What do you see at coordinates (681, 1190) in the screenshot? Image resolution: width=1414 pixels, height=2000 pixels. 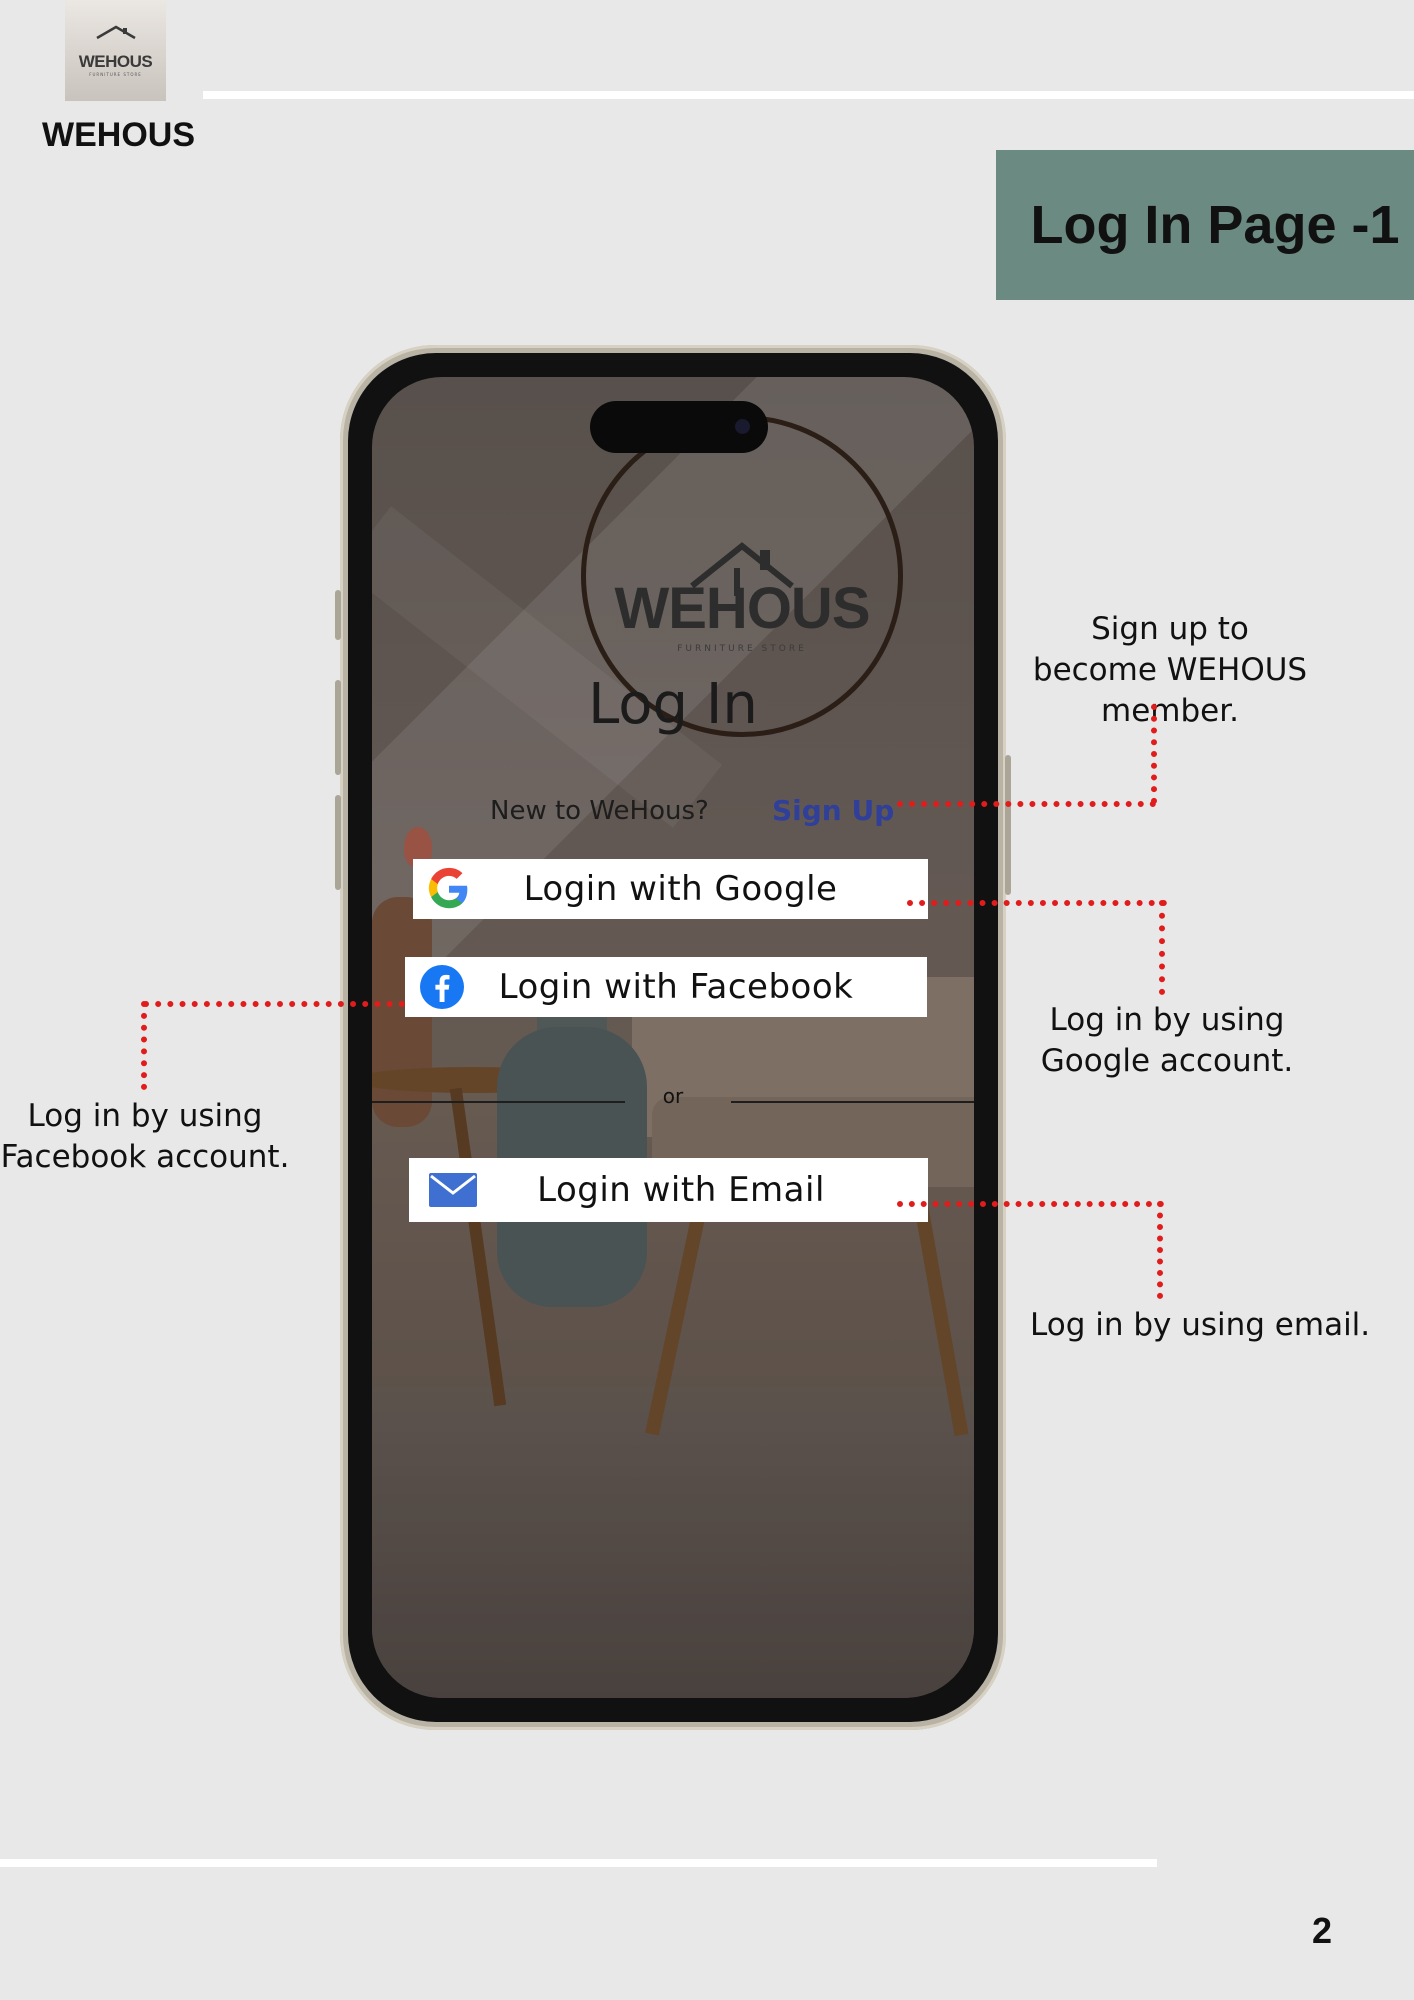 I see `login-email-label: Login with Email` at bounding box center [681, 1190].